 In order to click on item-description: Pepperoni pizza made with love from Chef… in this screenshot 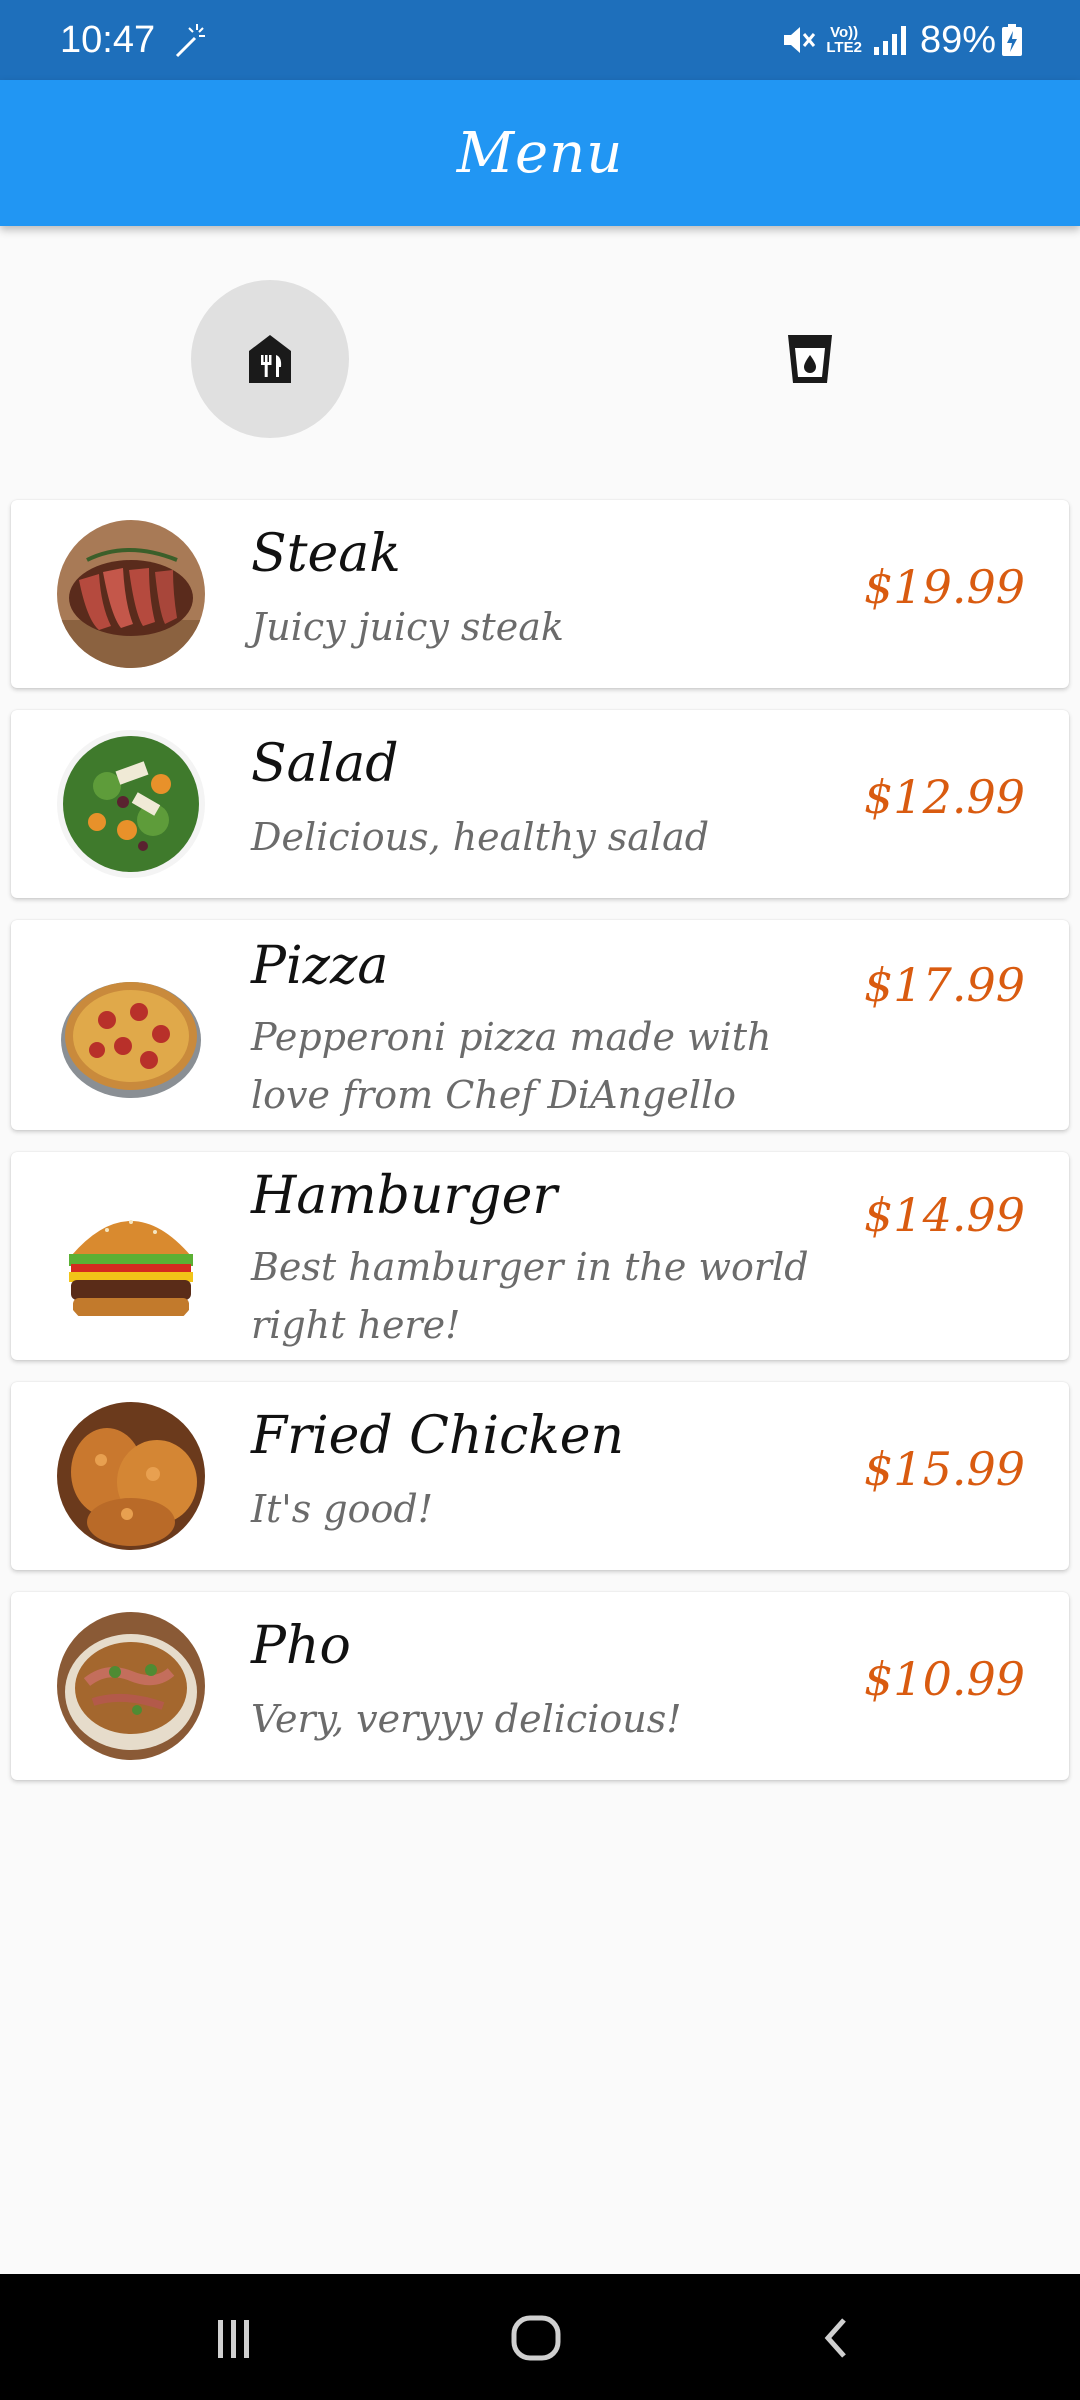, I will do `click(511, 1066)`.